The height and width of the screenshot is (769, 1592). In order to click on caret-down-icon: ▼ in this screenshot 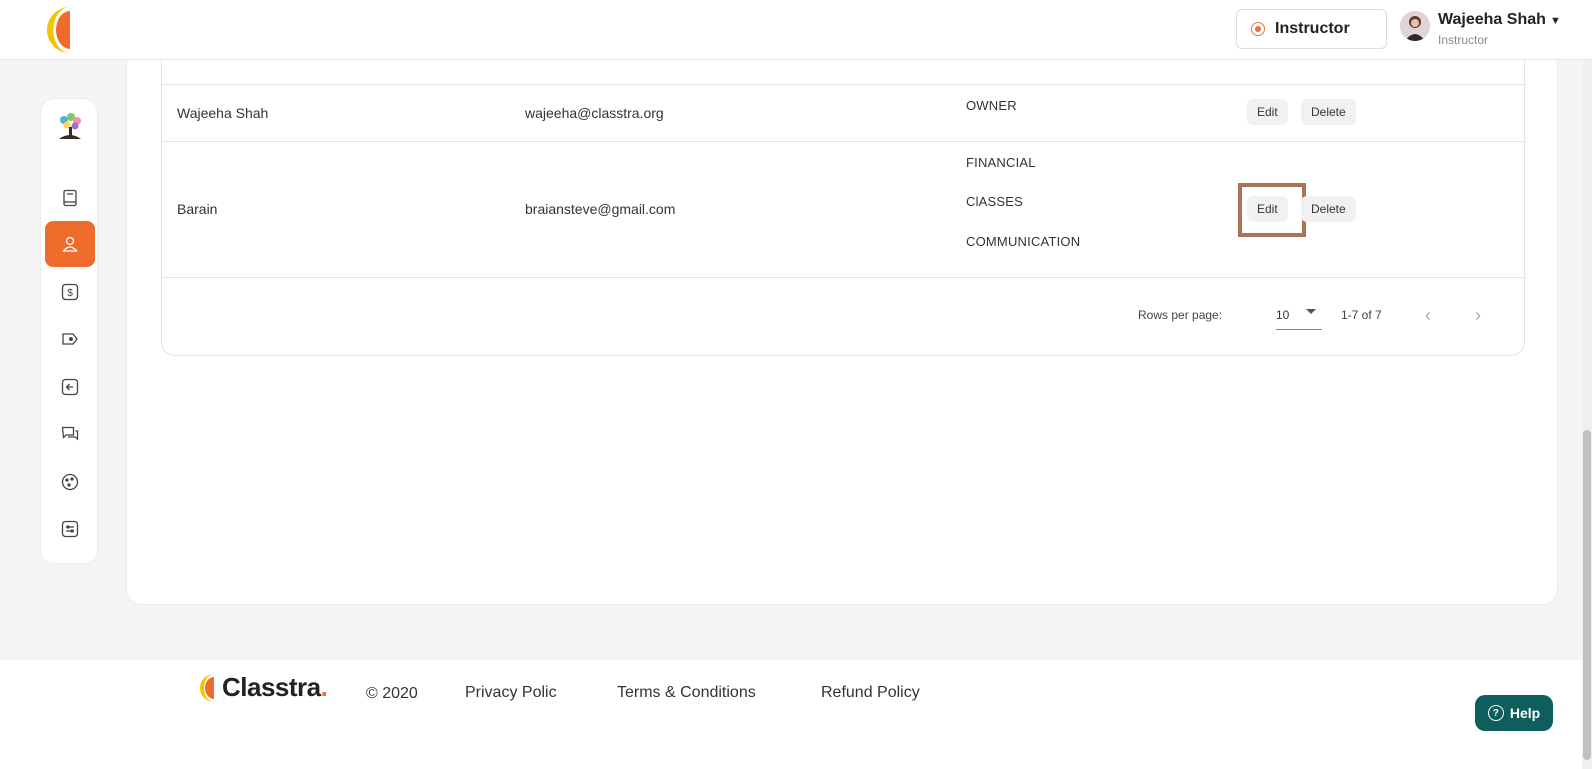, I will do `click(1555, 21)`.